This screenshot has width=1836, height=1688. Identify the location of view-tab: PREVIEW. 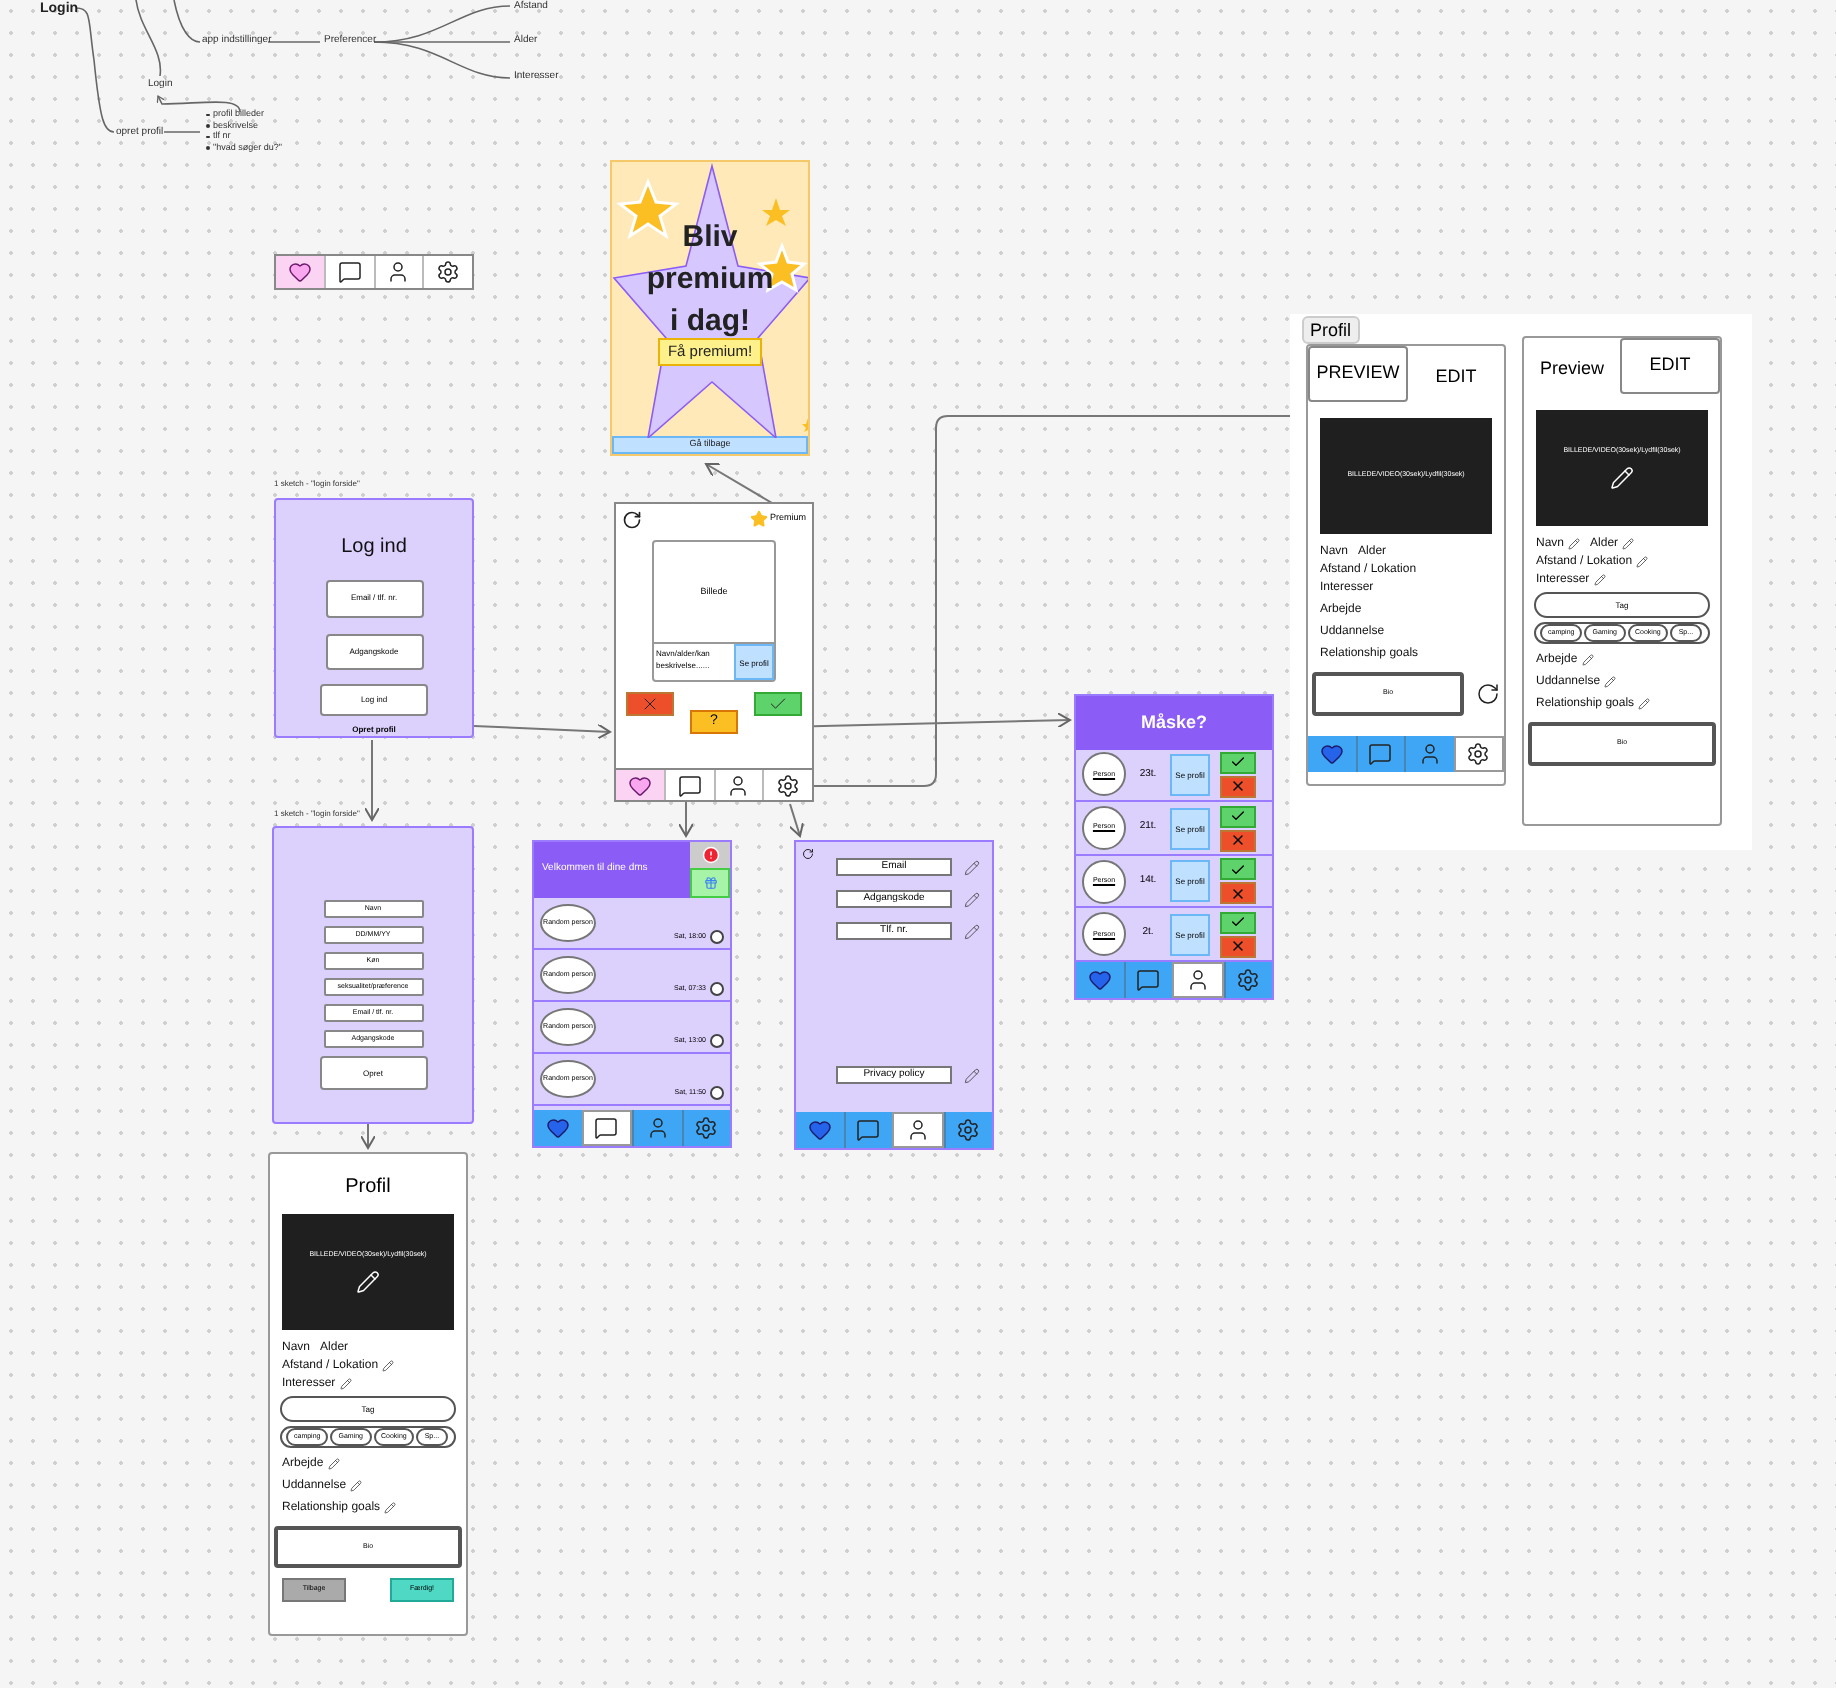
(1358, 374).